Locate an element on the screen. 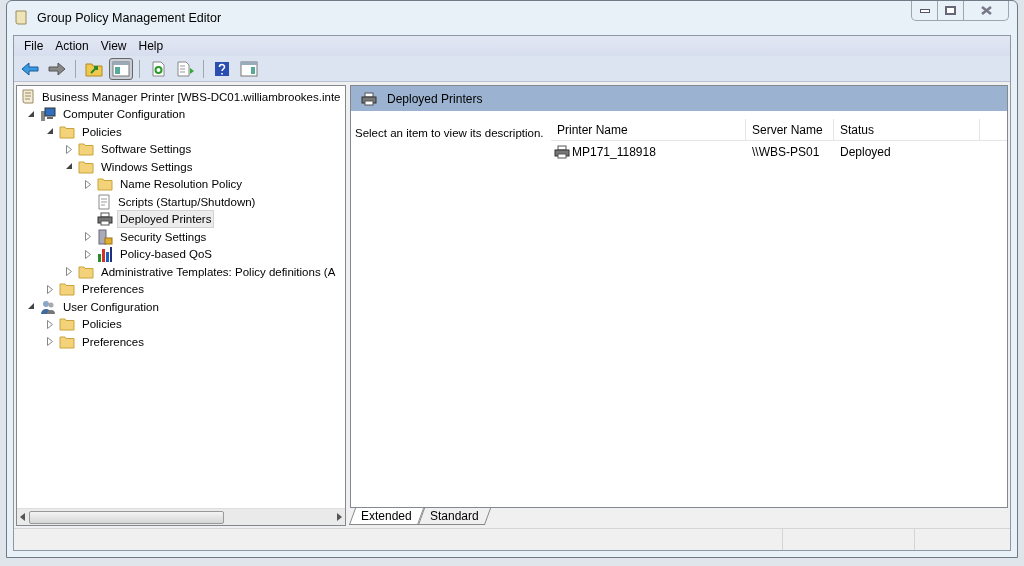 The height and width of the screenshot is (566, 1024). tree-item: Windows Settings is located at coordinates (147, 166).